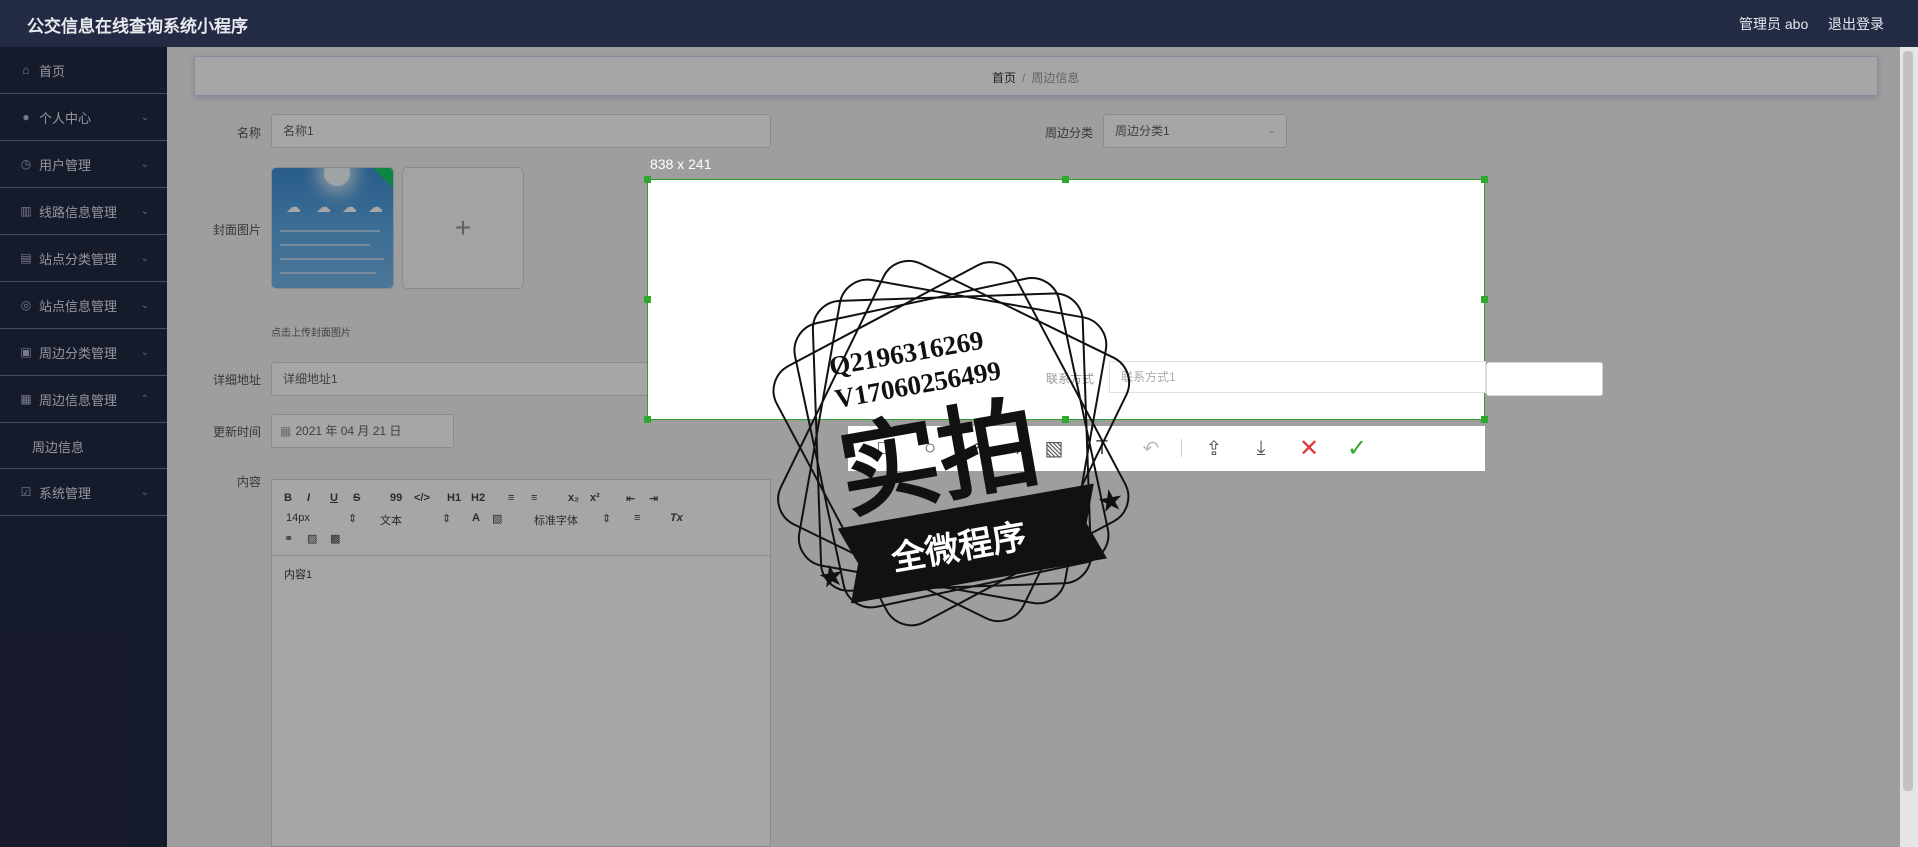 The height and width of the screenshot is (847, 1918). What do you see at coordinates (1151, 448) in the screenshot?
I see `undo-icon: ↶` at bounding box center [1151, 448].